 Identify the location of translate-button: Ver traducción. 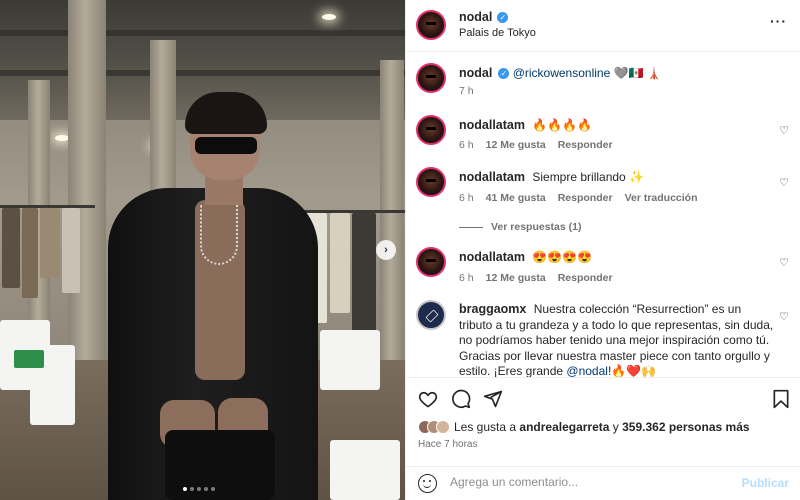
(661, 198).